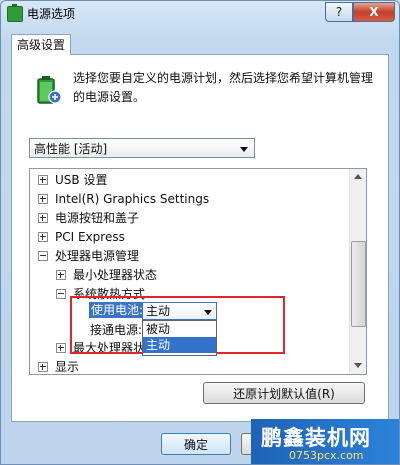 The image size is (400, 465). What do you see at coordinates (179, 329) in the screenshot?
I see `option-passive: 被动` at bounding box center [179, 329].